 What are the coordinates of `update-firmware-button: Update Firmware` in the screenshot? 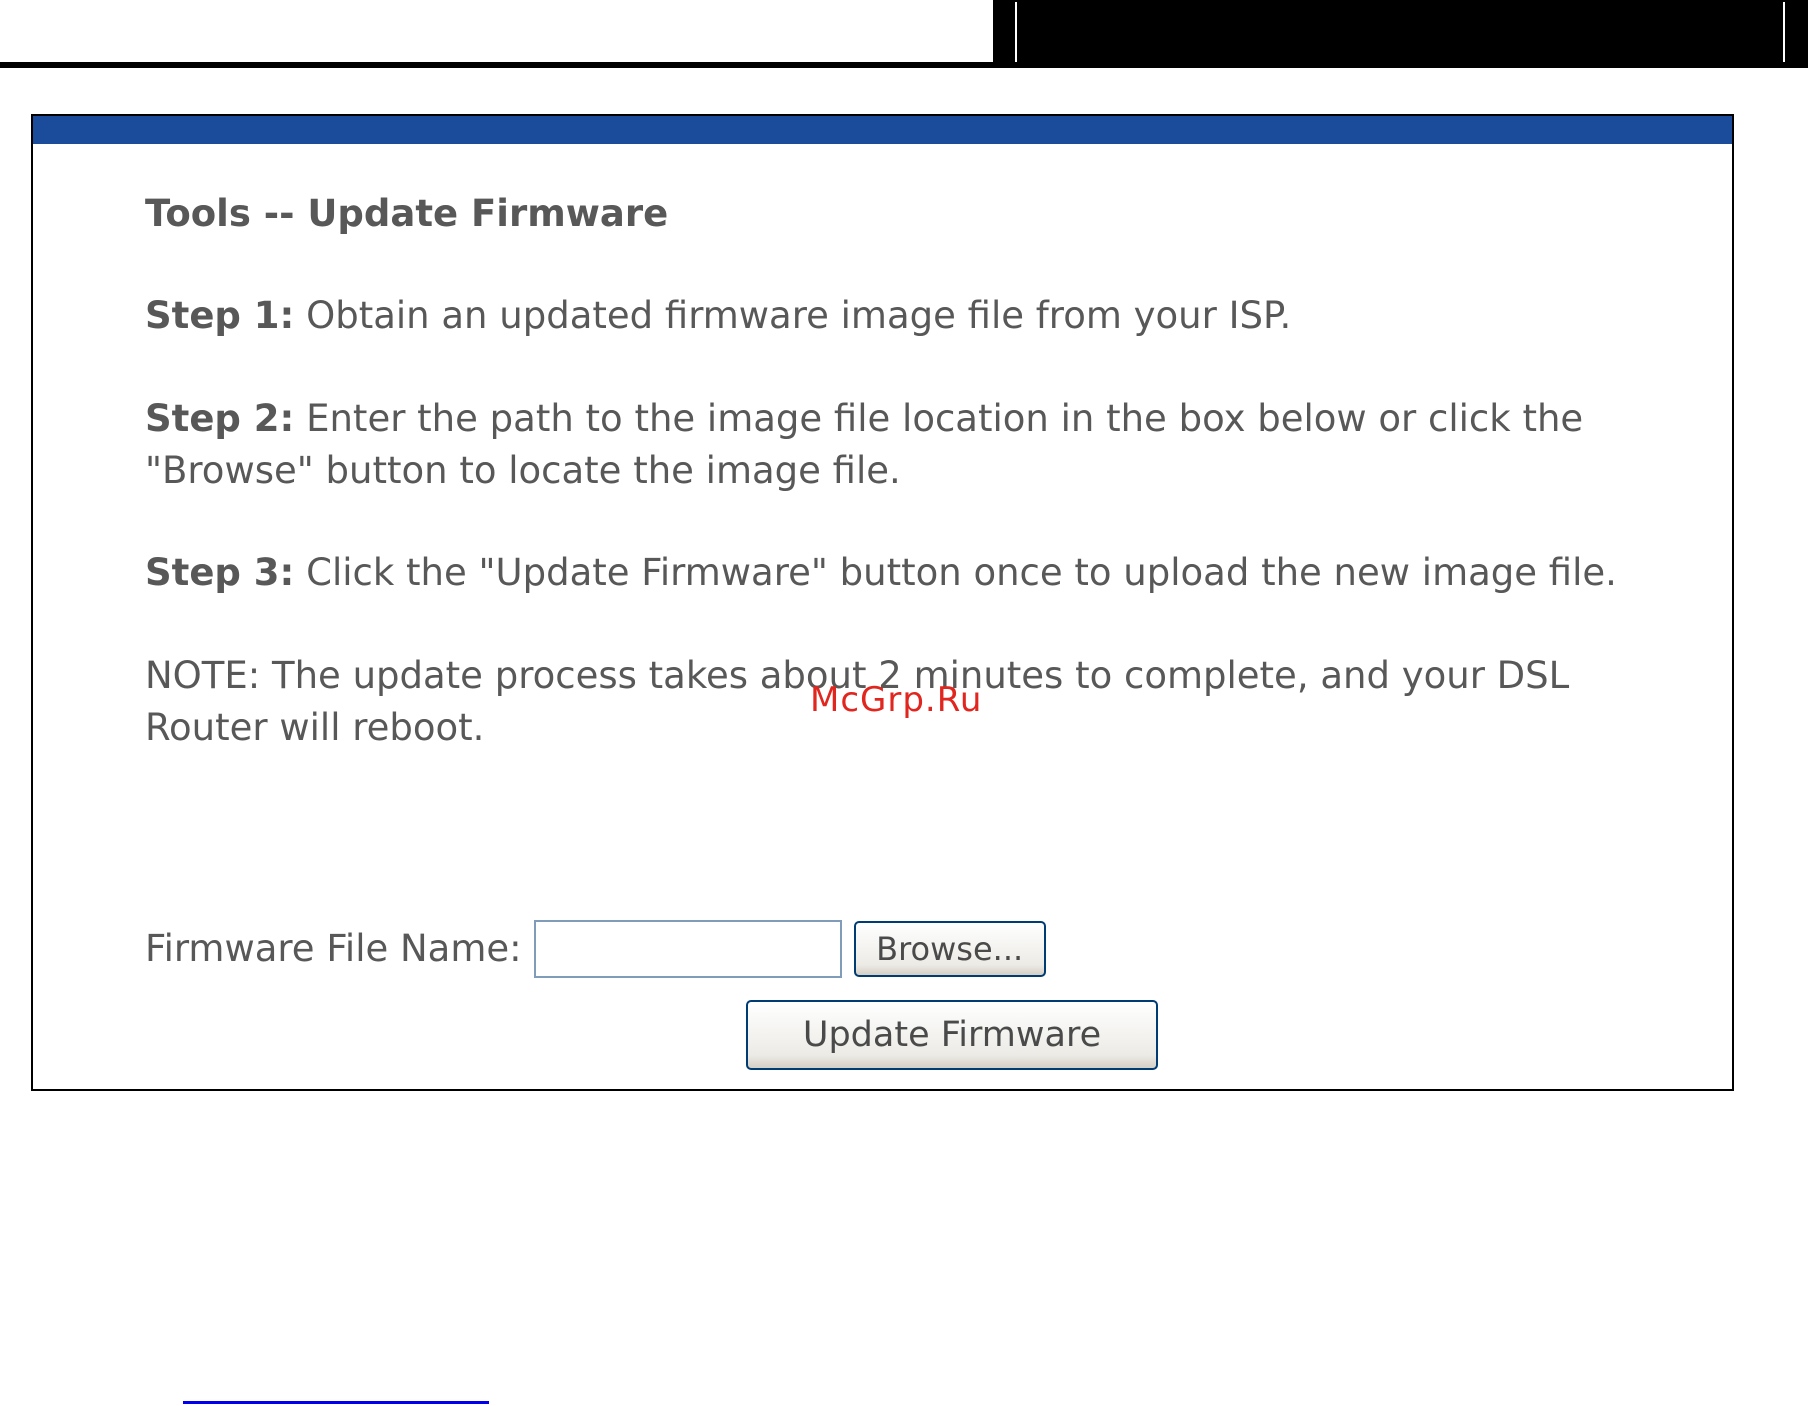 It's located at (952, 1035).